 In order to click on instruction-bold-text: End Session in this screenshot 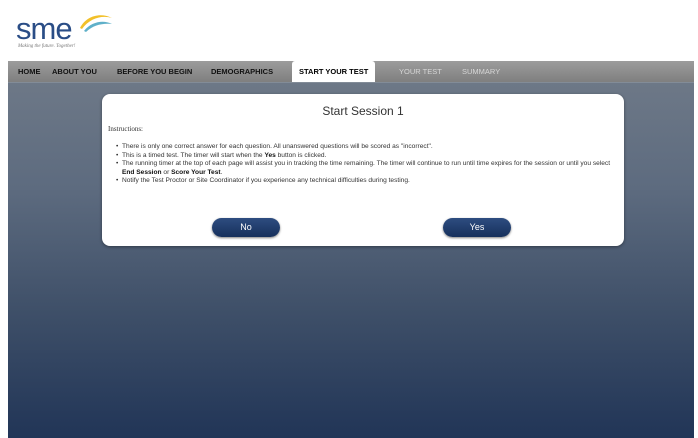, I will do `click(142, 172)`.